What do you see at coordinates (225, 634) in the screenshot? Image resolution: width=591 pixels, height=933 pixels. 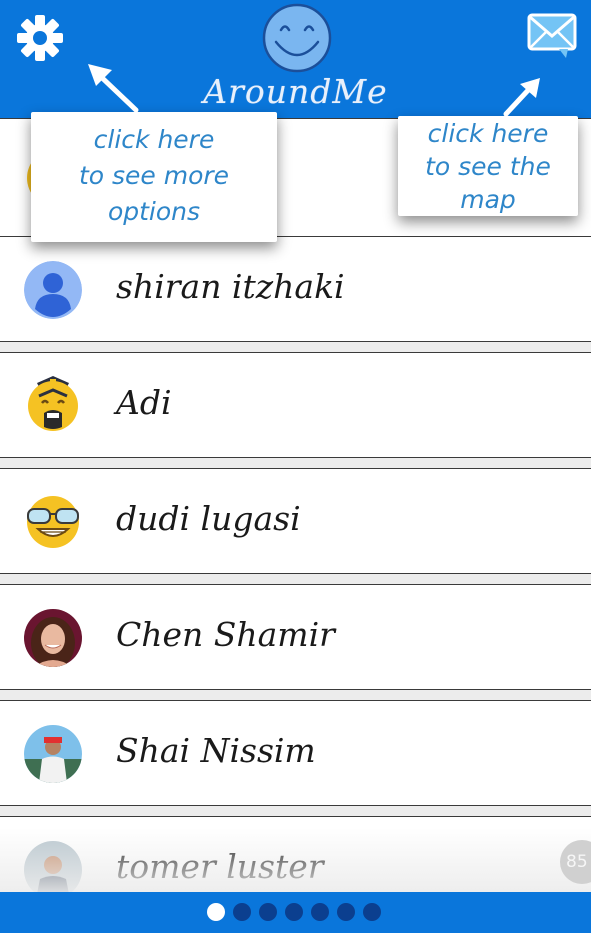 I see `contact-name: Chen Shamir` at bounding box center [225, 634].